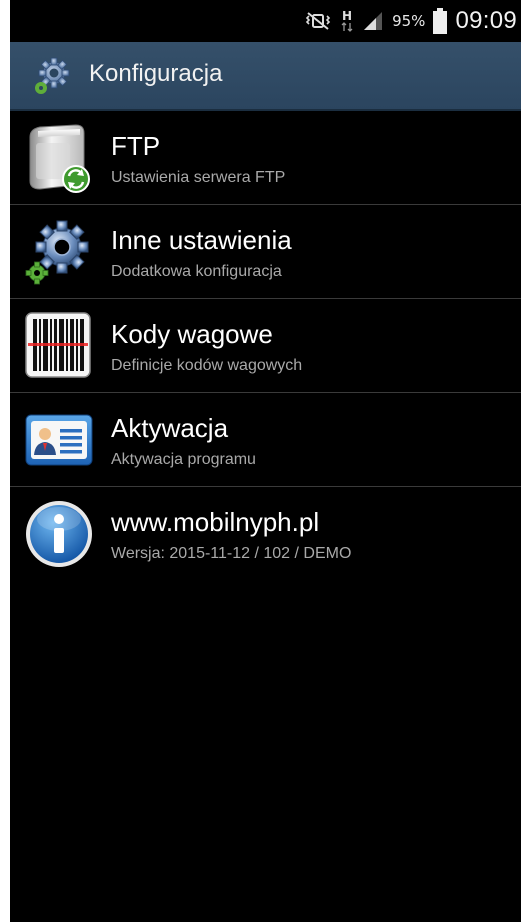  I want to click on list-item-subtitle: Wersja: 2015-11-12 / 102 / DEMO, so click(231, 553).